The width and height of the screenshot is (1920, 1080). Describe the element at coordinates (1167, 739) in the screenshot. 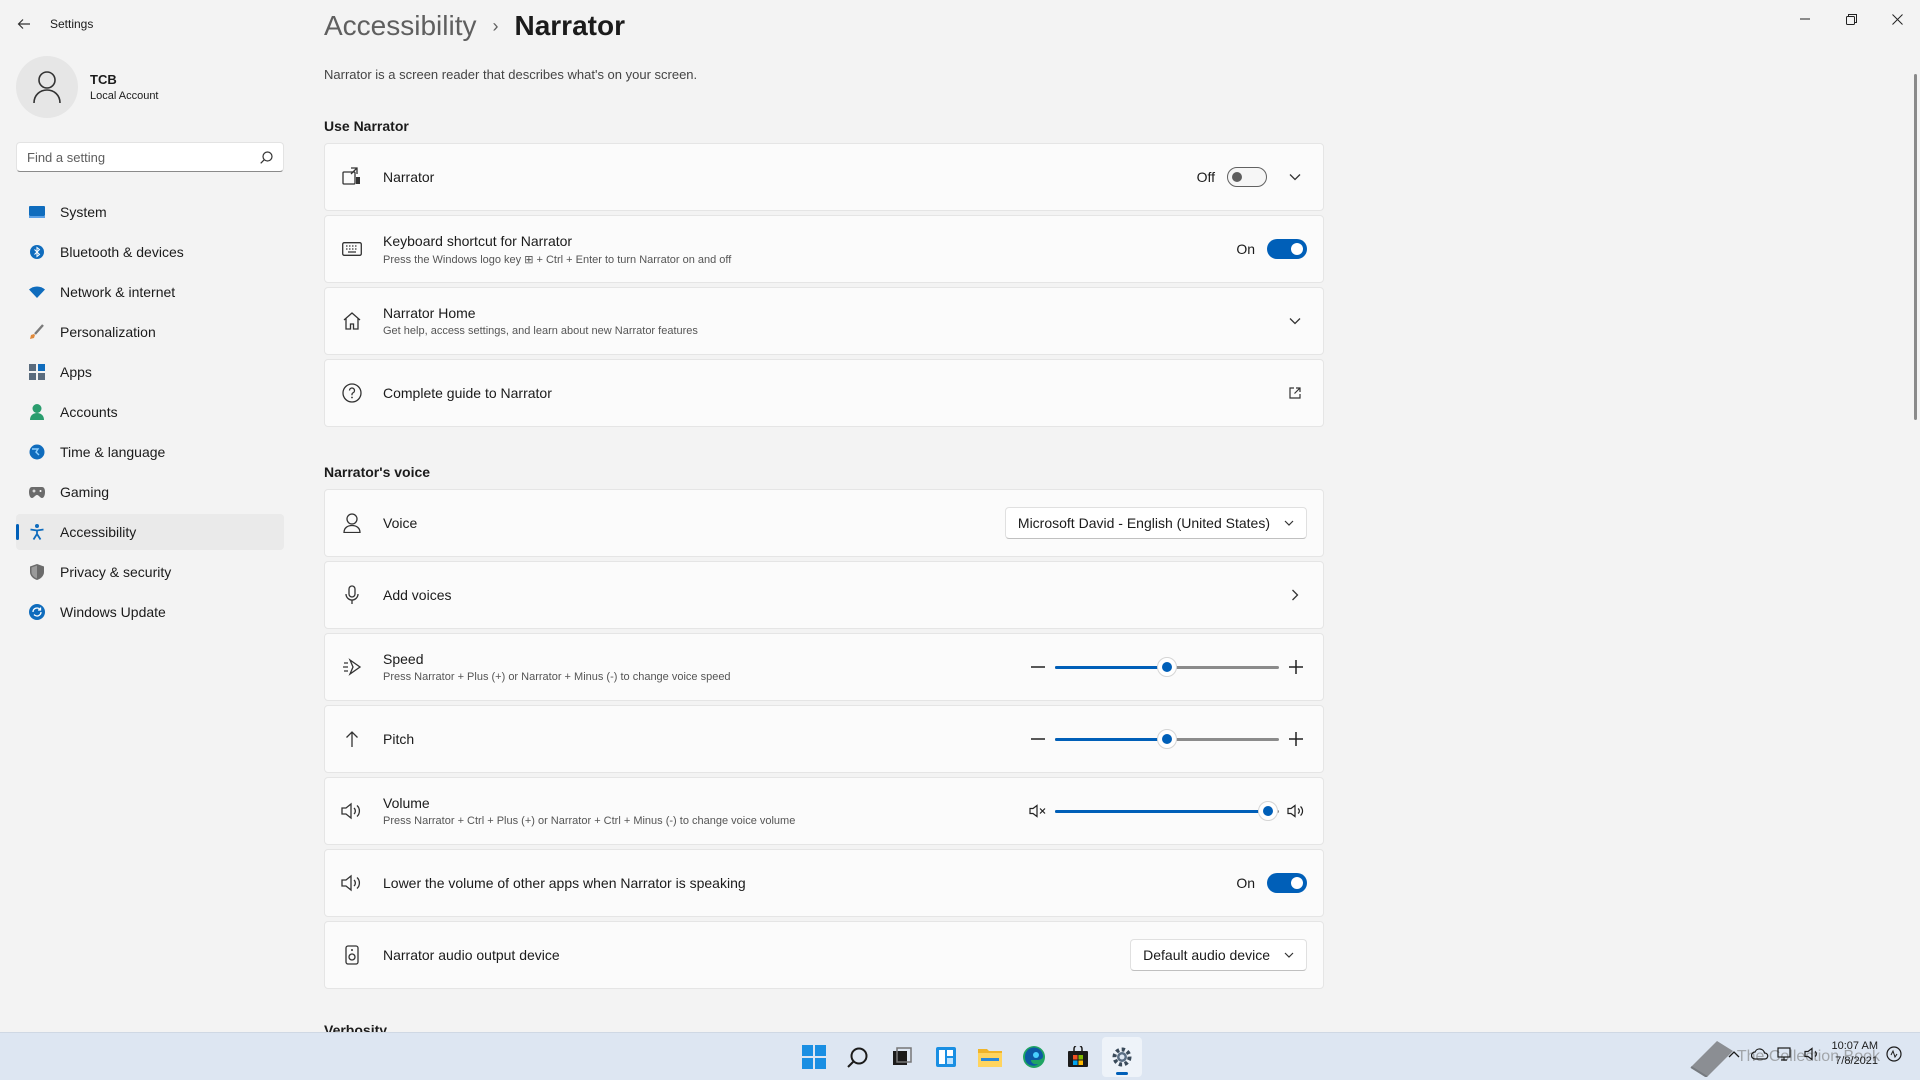

I see `pitch-slider` at that location.